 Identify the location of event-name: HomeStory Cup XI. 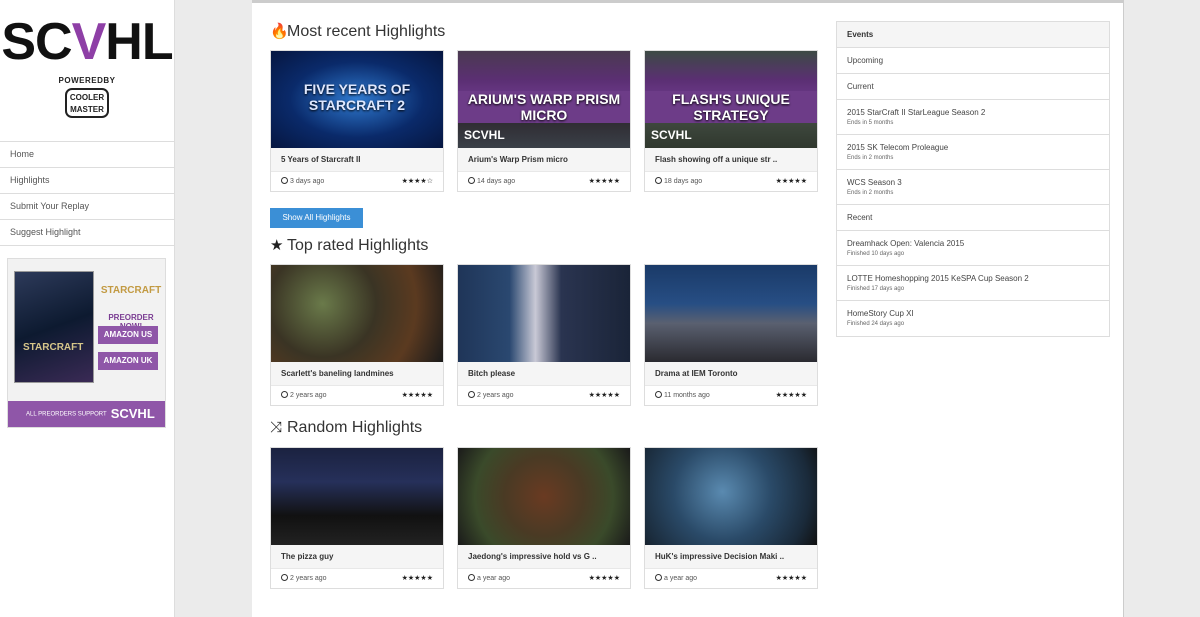
(978, 313).